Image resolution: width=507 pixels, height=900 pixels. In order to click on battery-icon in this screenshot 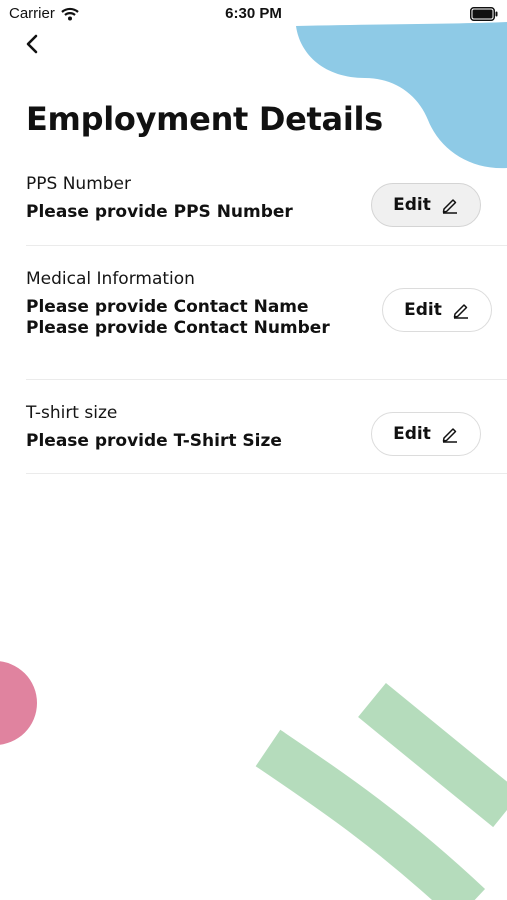, I will do `click(484, 14)`.